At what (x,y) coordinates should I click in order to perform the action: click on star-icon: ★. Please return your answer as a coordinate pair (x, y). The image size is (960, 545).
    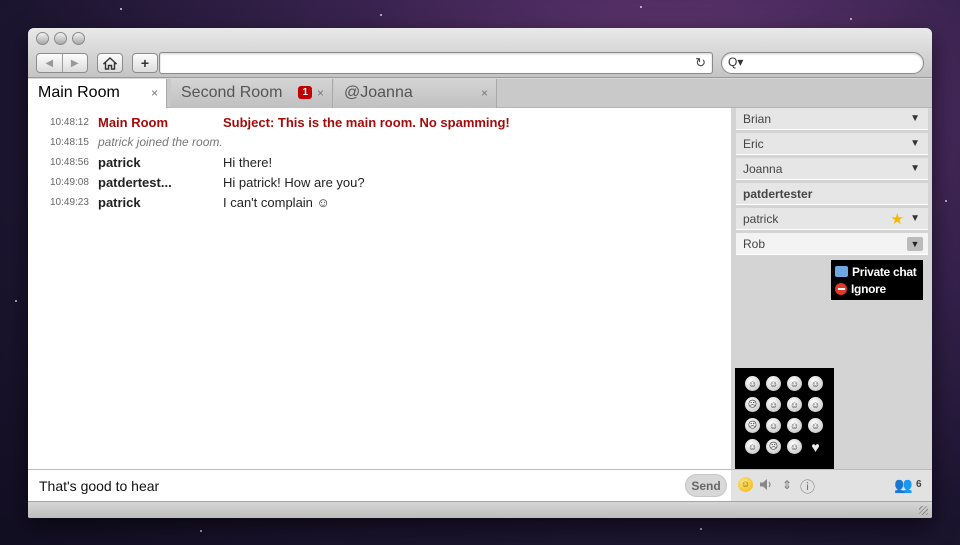
    Looking at the image, I should click on (897, 219).